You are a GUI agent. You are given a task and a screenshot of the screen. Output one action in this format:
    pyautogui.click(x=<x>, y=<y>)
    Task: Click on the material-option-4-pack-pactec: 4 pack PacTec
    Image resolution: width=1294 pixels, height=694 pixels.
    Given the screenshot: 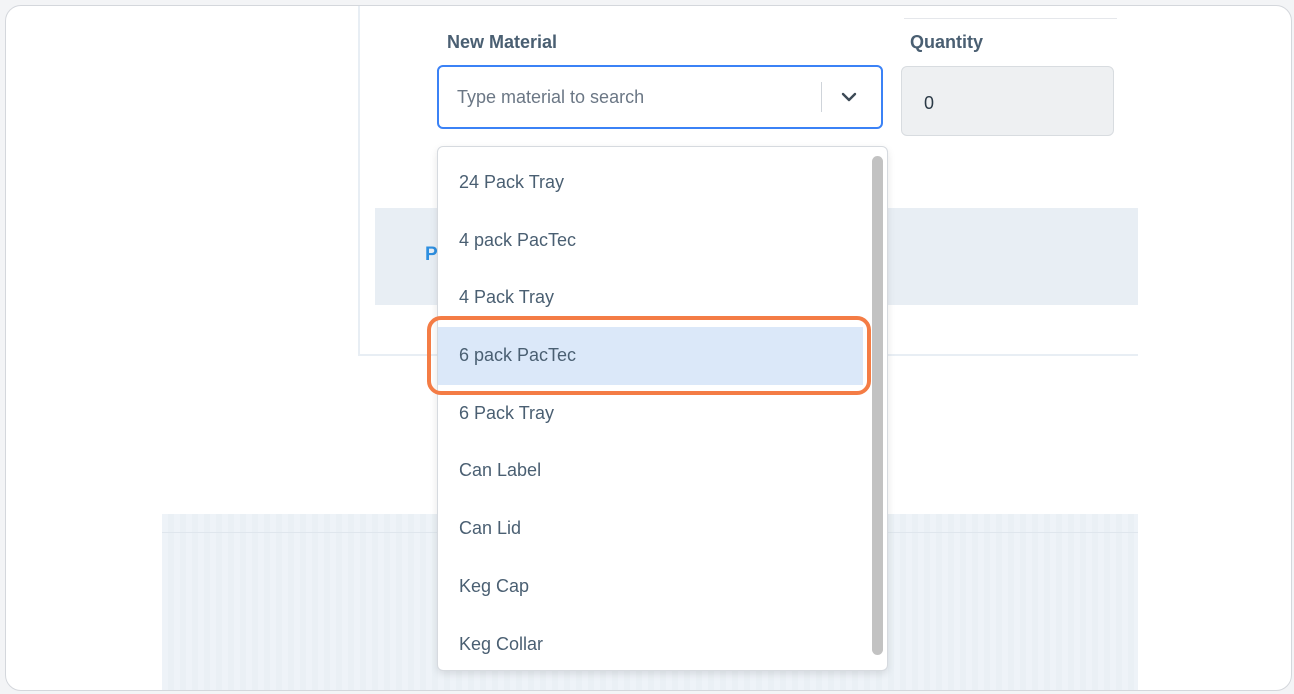 What is the action you would take?
    pyautogui.click(x=650, y=241)
    